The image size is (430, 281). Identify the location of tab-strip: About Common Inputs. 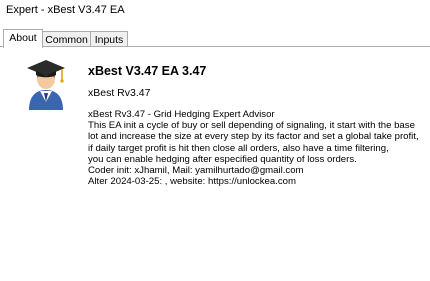
(215, 38).